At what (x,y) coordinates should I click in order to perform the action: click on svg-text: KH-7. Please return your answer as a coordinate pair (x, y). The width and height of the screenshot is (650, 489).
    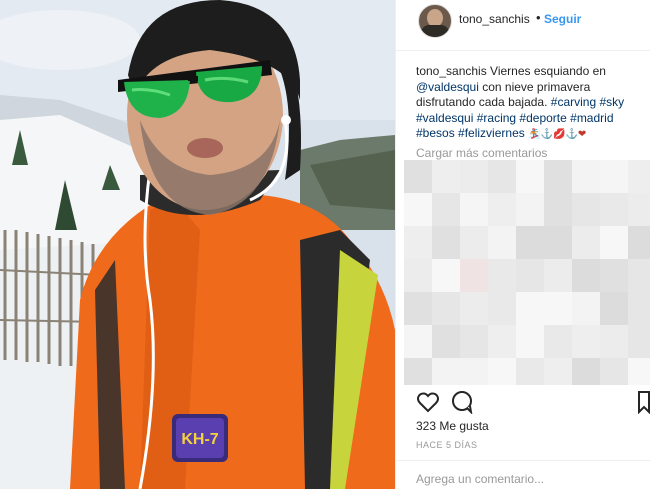
    Looking at the image, I should click on (199, 439).